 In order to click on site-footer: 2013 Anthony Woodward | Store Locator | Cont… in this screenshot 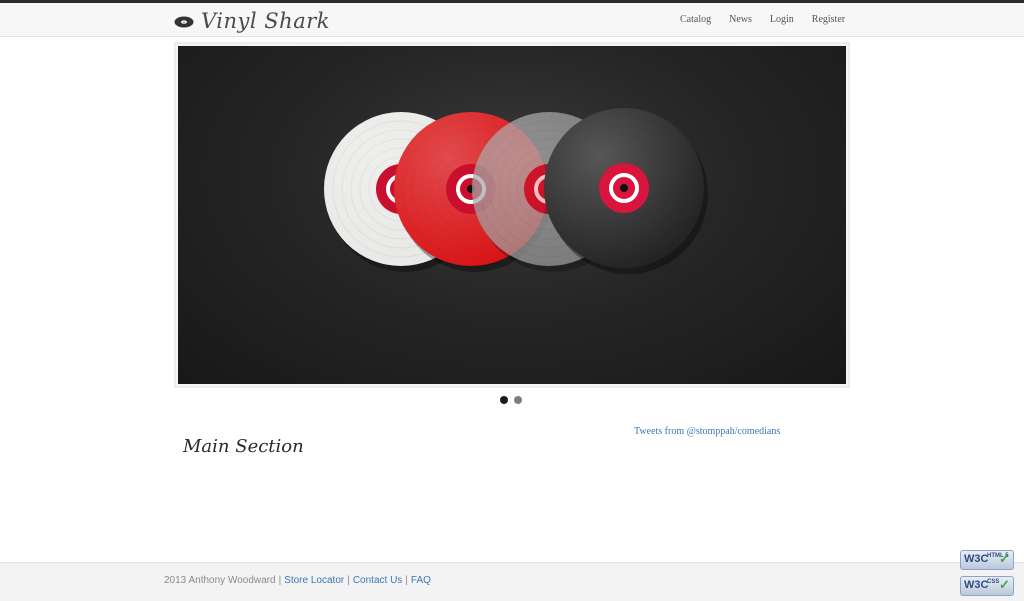, I will do `click(512, 581)`.